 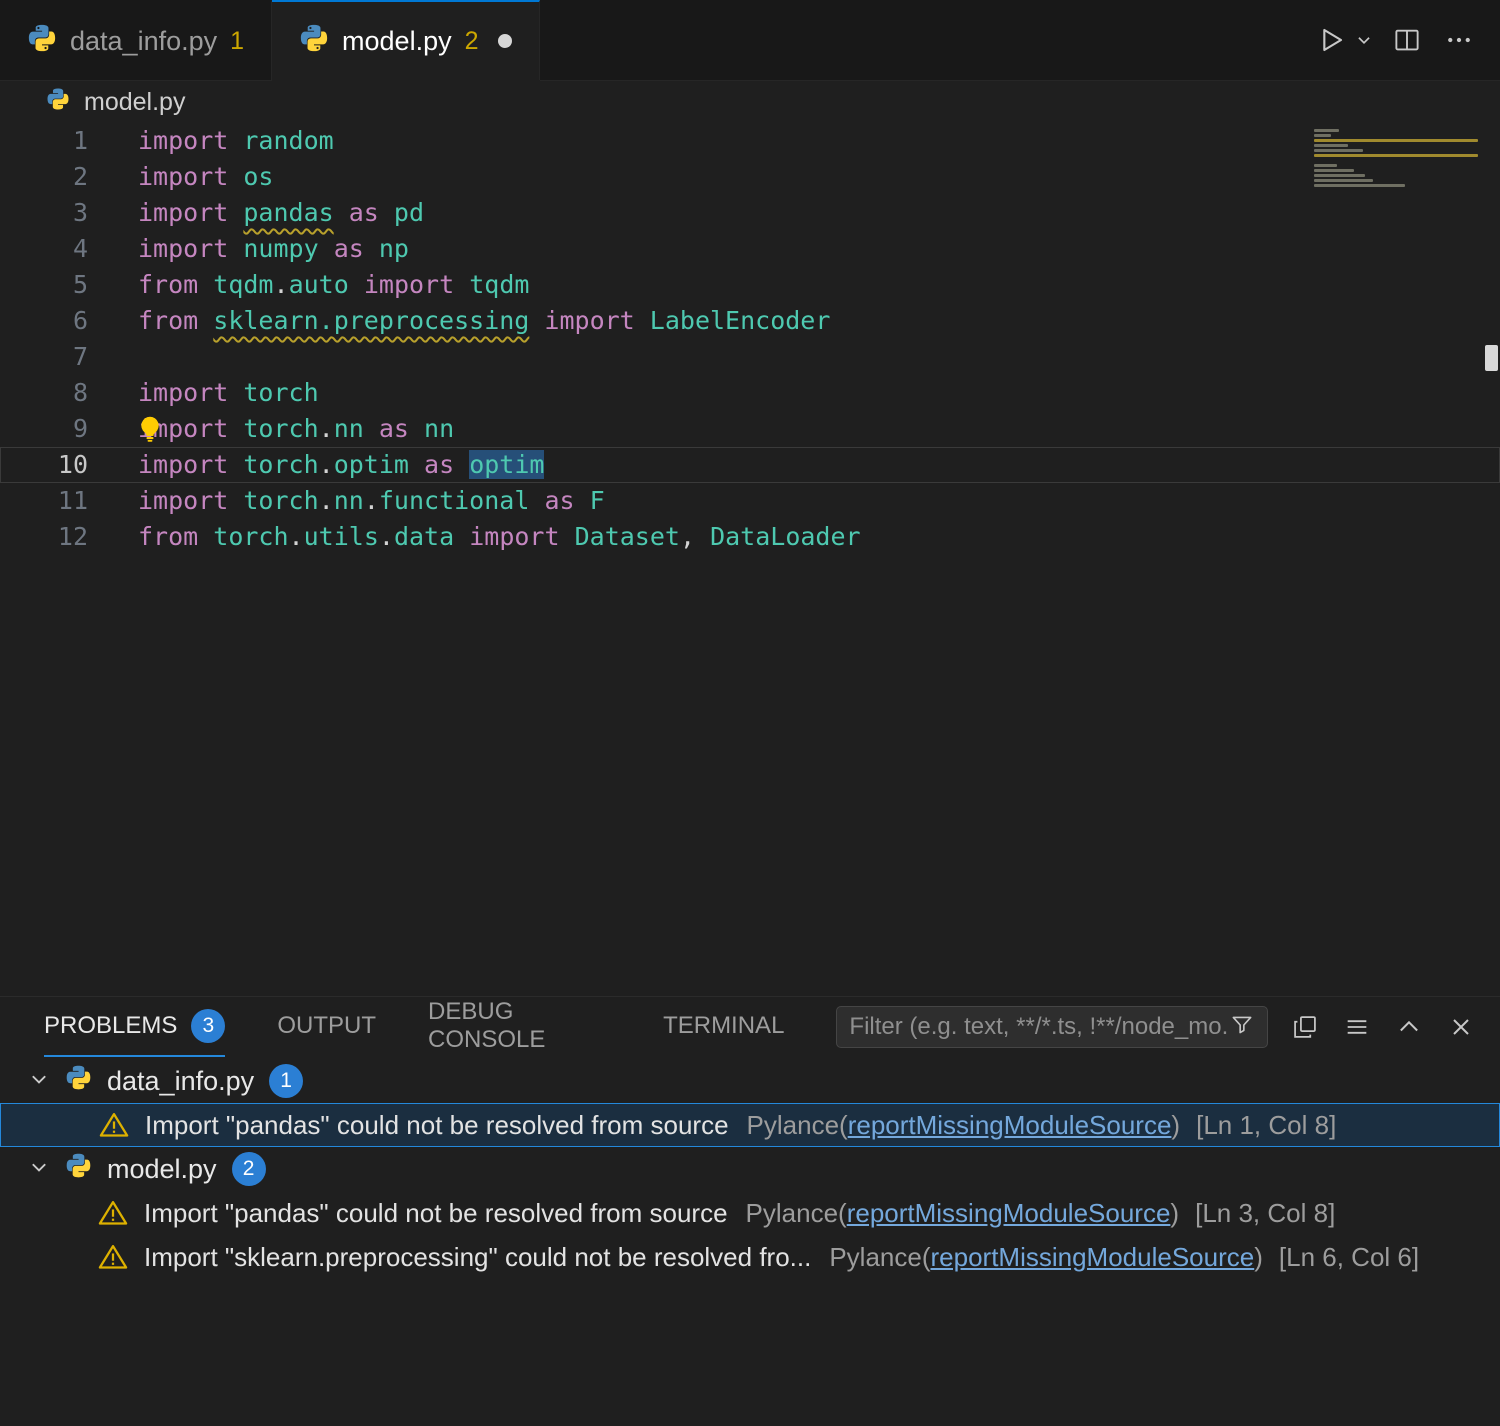 I want to click on panel-action-icons, so click(x=1383, y=1027).